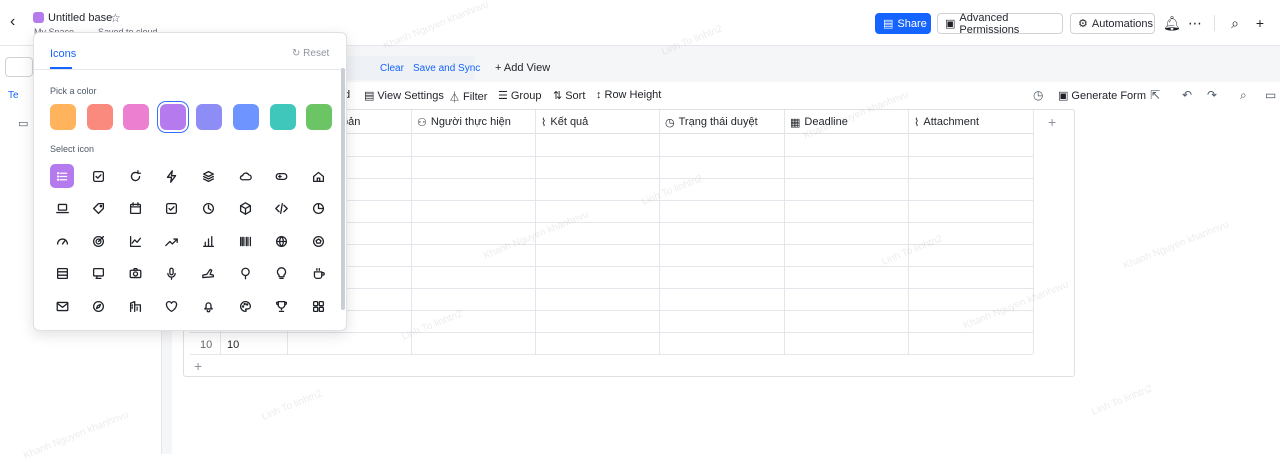 The image size is (1280, 462). Describe the element at coordinates (1235, 23) in the screenshot. I see `search-icon: ⌕` at that location.